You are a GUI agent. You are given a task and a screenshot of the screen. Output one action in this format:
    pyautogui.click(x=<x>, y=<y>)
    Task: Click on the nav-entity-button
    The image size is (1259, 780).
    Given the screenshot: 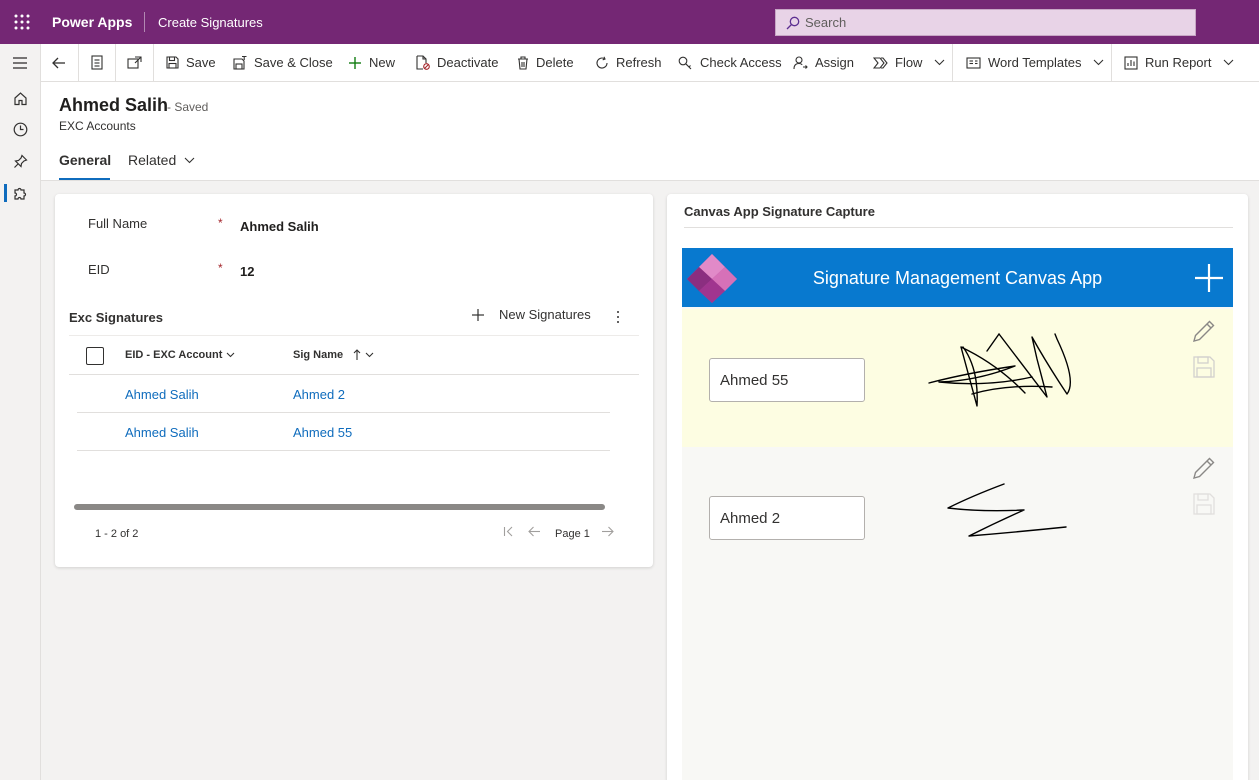 What is the action you would take?
    pyautogui.click(x=20, y=193)
    